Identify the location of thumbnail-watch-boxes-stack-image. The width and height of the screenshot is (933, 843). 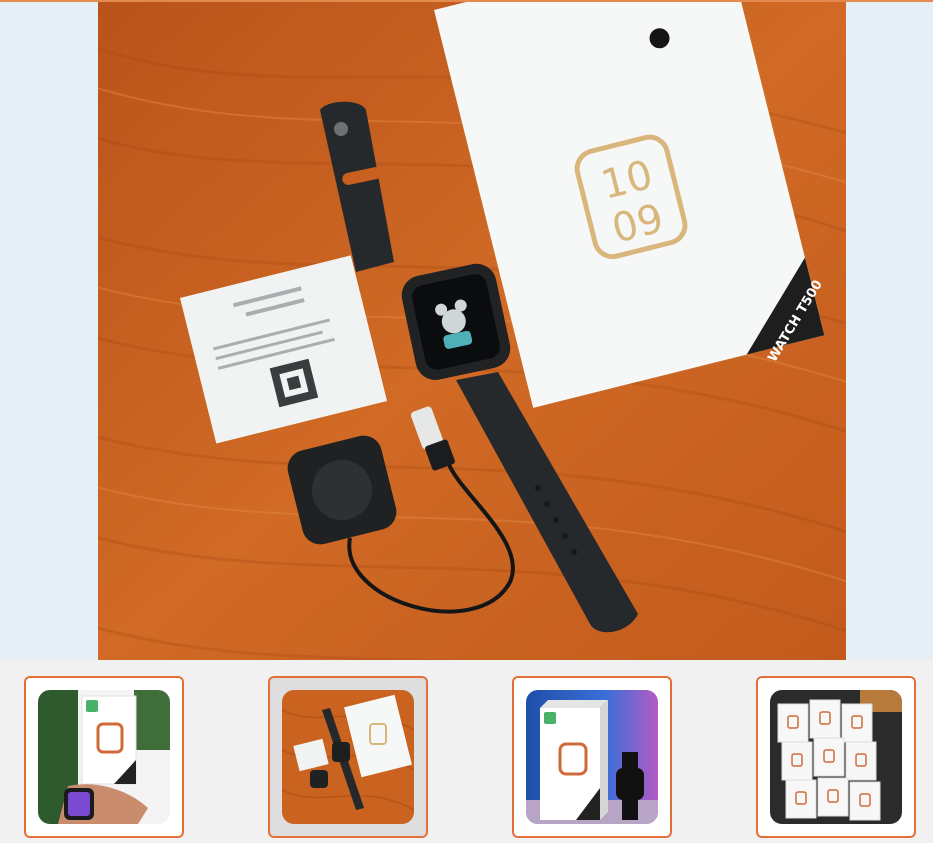
(836, 757).